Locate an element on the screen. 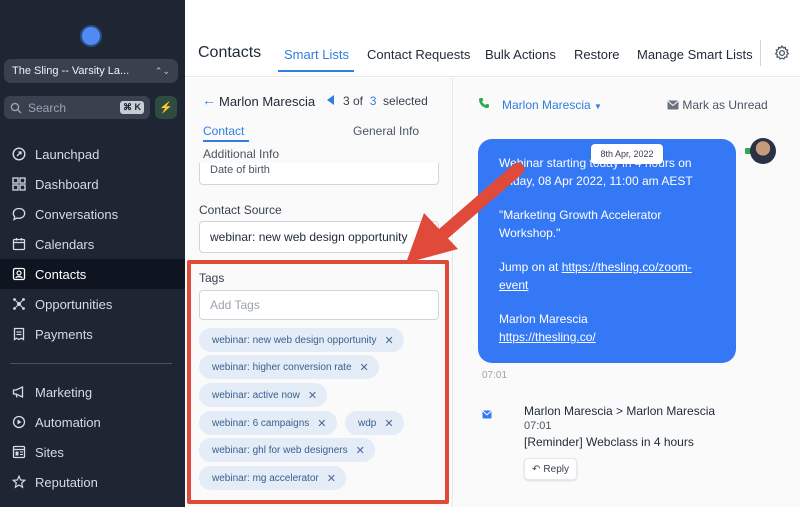 Image resolution: width=800 pixels, height=507 pixels. sites-icon is located at coordinates (19, 452).